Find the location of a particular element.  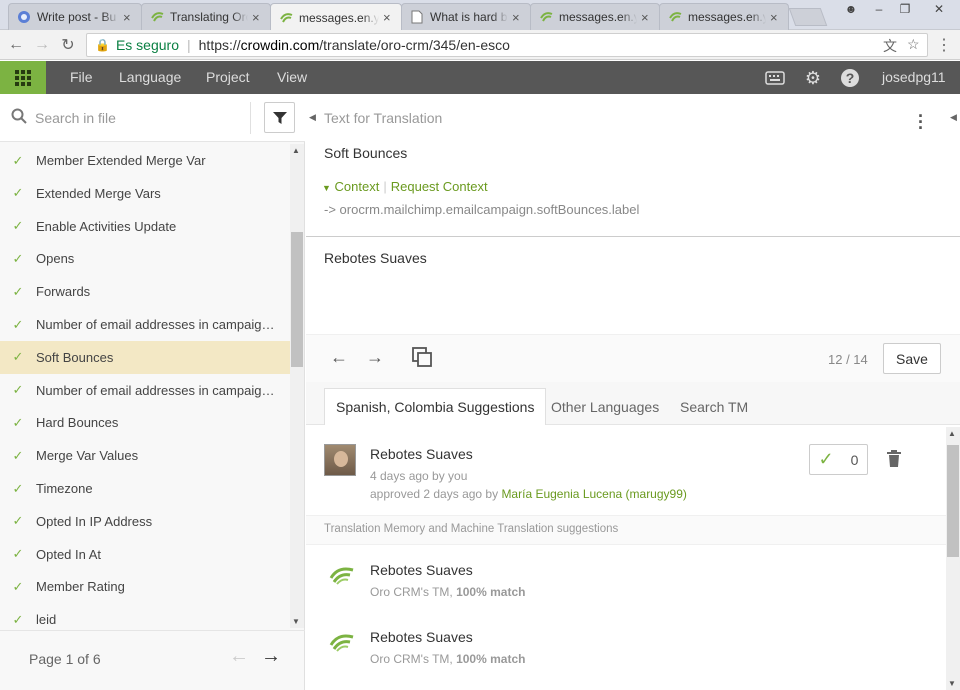

save-button: Save is located at coordinates (912, 358).